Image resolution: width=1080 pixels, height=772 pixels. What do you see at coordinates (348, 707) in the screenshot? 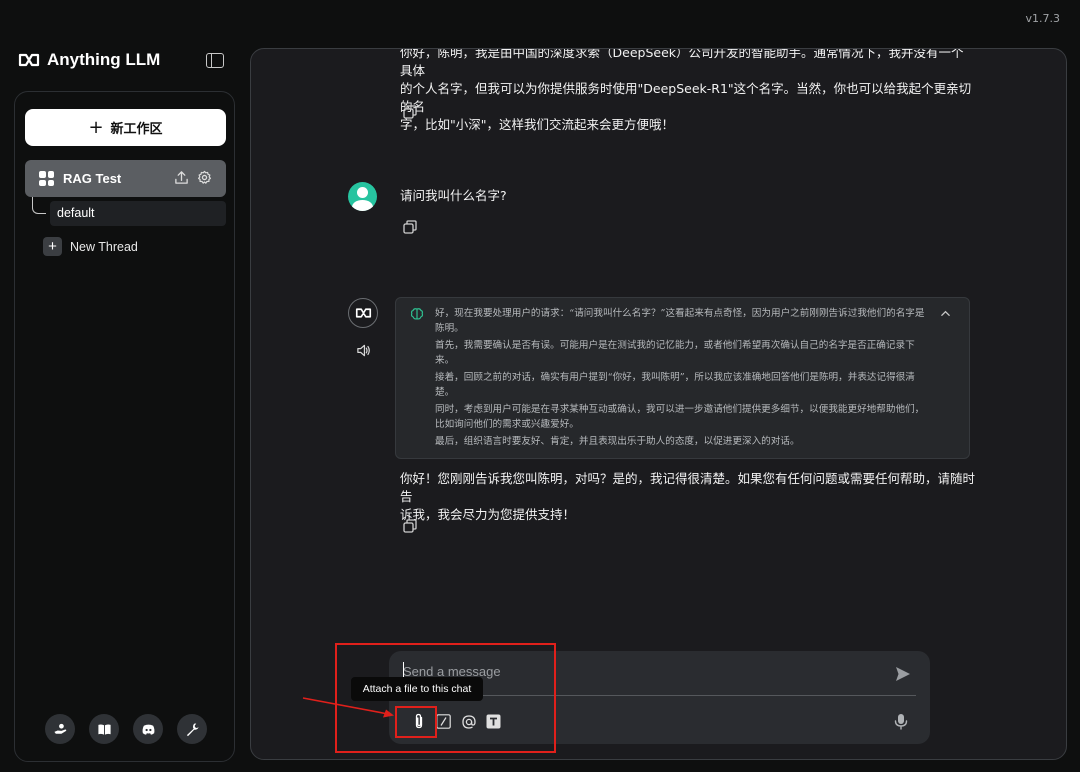
I see `annotation-arrow-icon` at bounding box center [348, 707].